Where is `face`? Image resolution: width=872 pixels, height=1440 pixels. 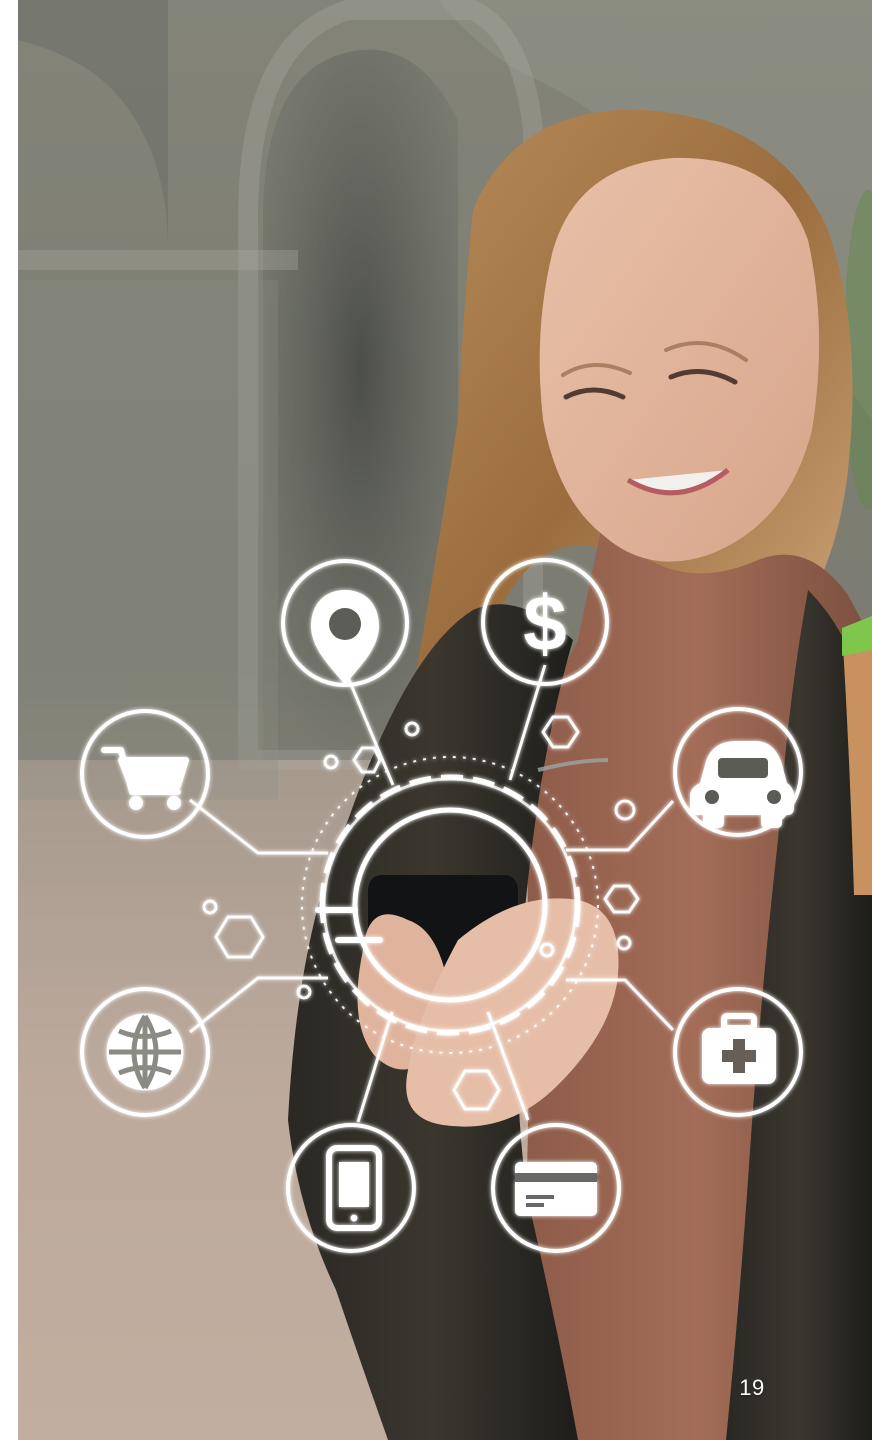 face is located at coordinates (679, 359).